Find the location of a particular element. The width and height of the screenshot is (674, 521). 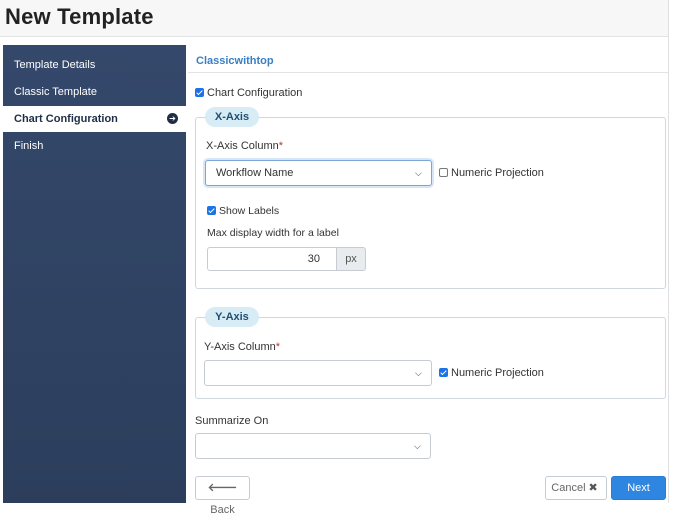

max-width-input: 30 is located at coordinates (272, 259).